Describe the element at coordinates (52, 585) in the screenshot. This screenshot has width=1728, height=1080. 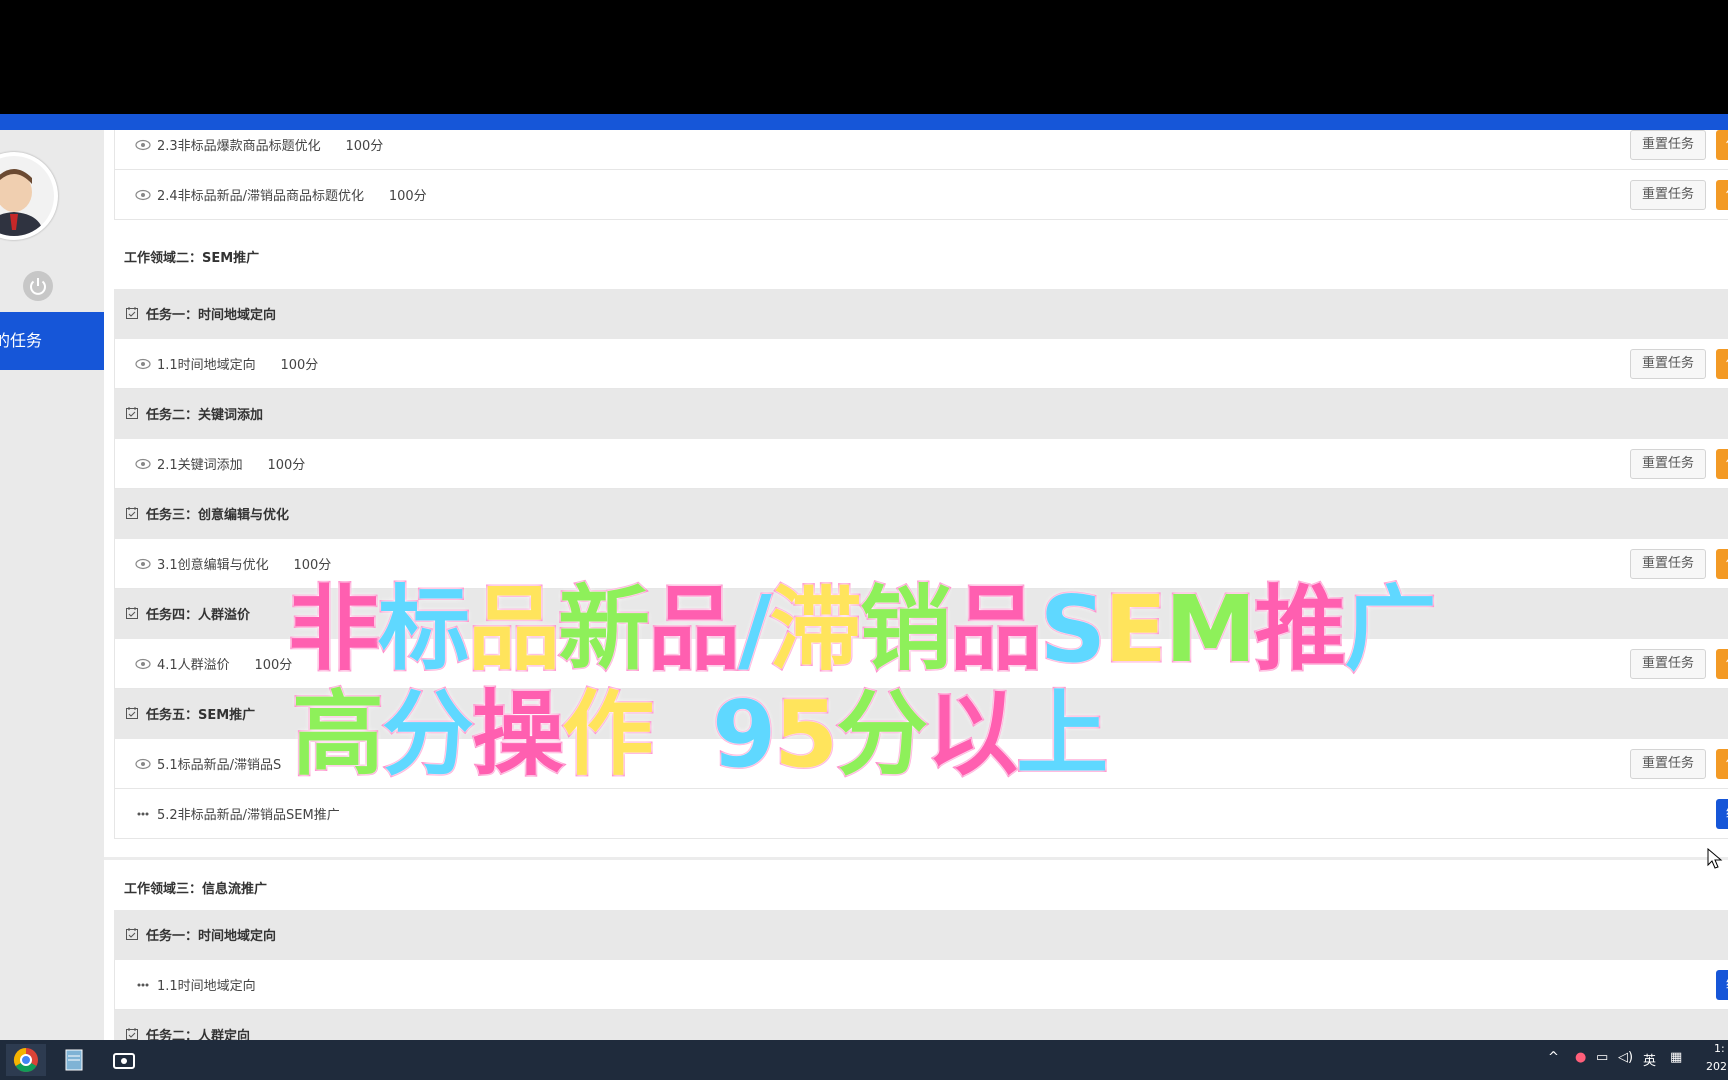
I see `sidebar: 的任务` at that location.